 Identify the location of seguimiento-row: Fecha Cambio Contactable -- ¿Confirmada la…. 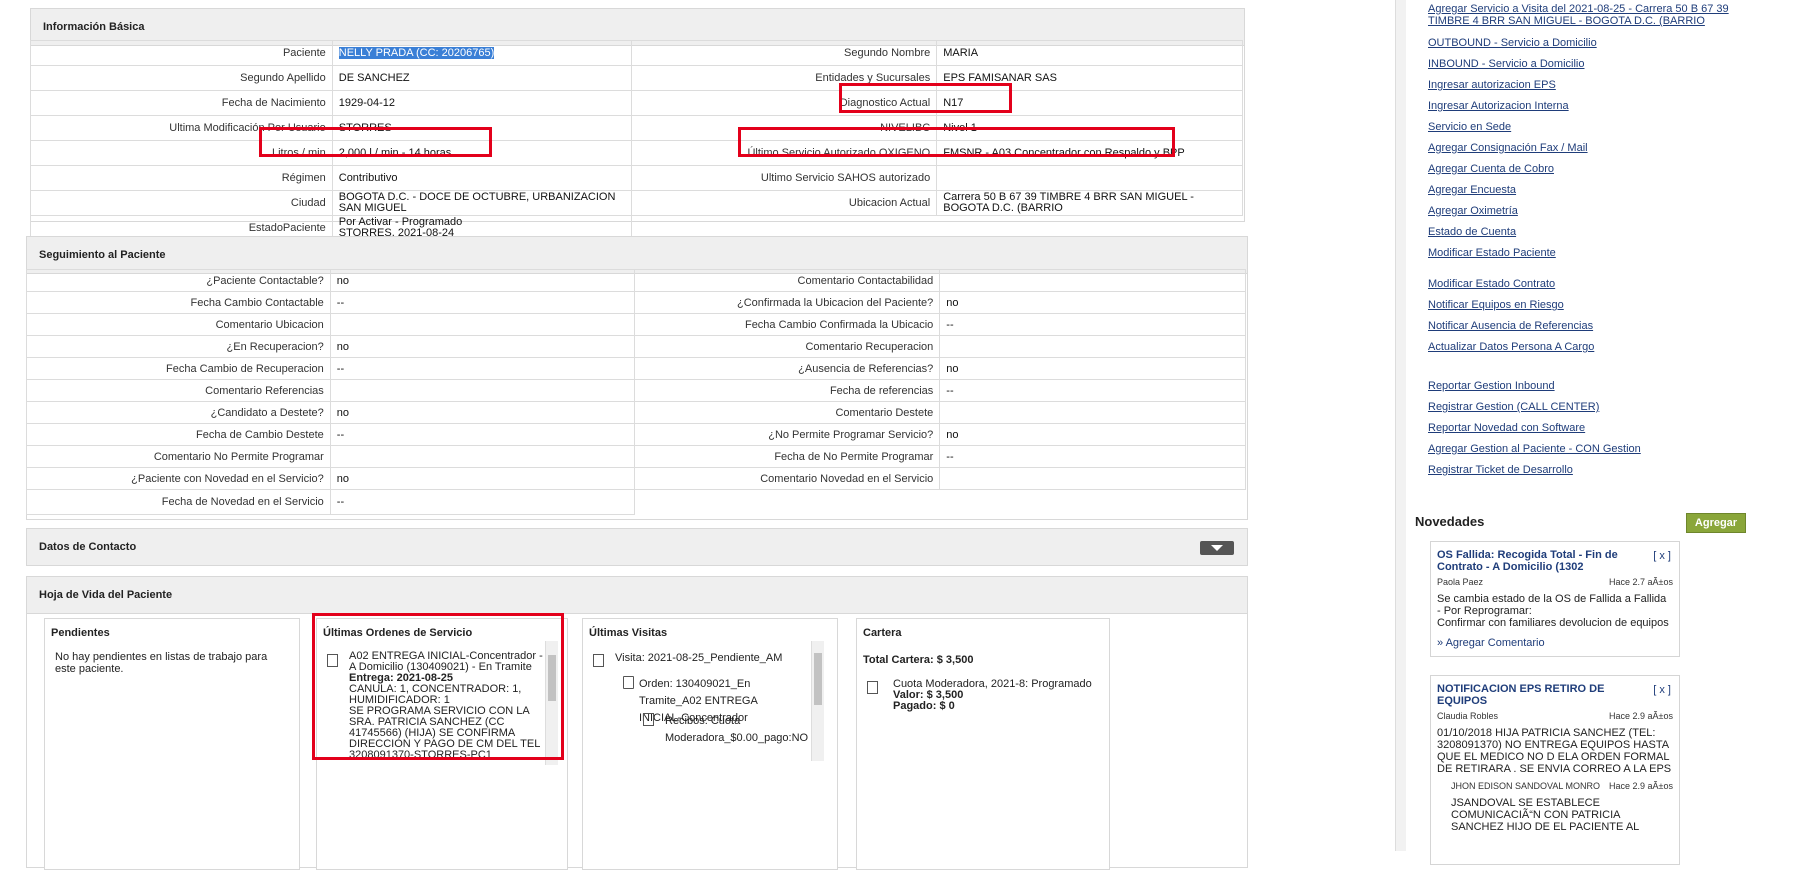
(636, 302).